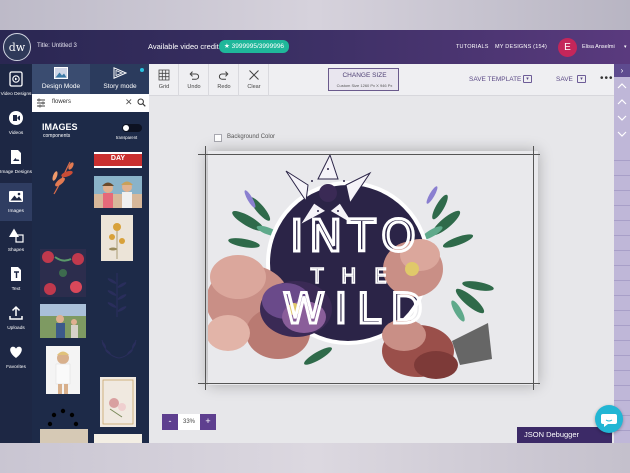 The height and width of the screenshot is (473, 630). I want to click on grid-label: Grid, so click(164, 87).